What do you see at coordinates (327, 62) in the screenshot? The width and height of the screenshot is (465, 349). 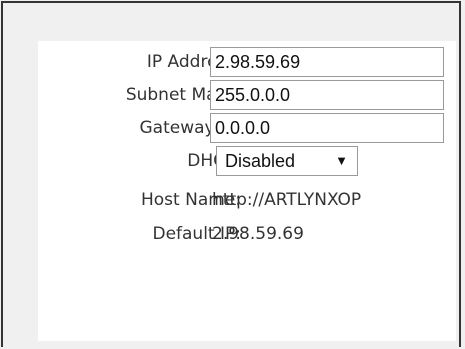 I see `ip-address-input` at bounding box center [327, 62].